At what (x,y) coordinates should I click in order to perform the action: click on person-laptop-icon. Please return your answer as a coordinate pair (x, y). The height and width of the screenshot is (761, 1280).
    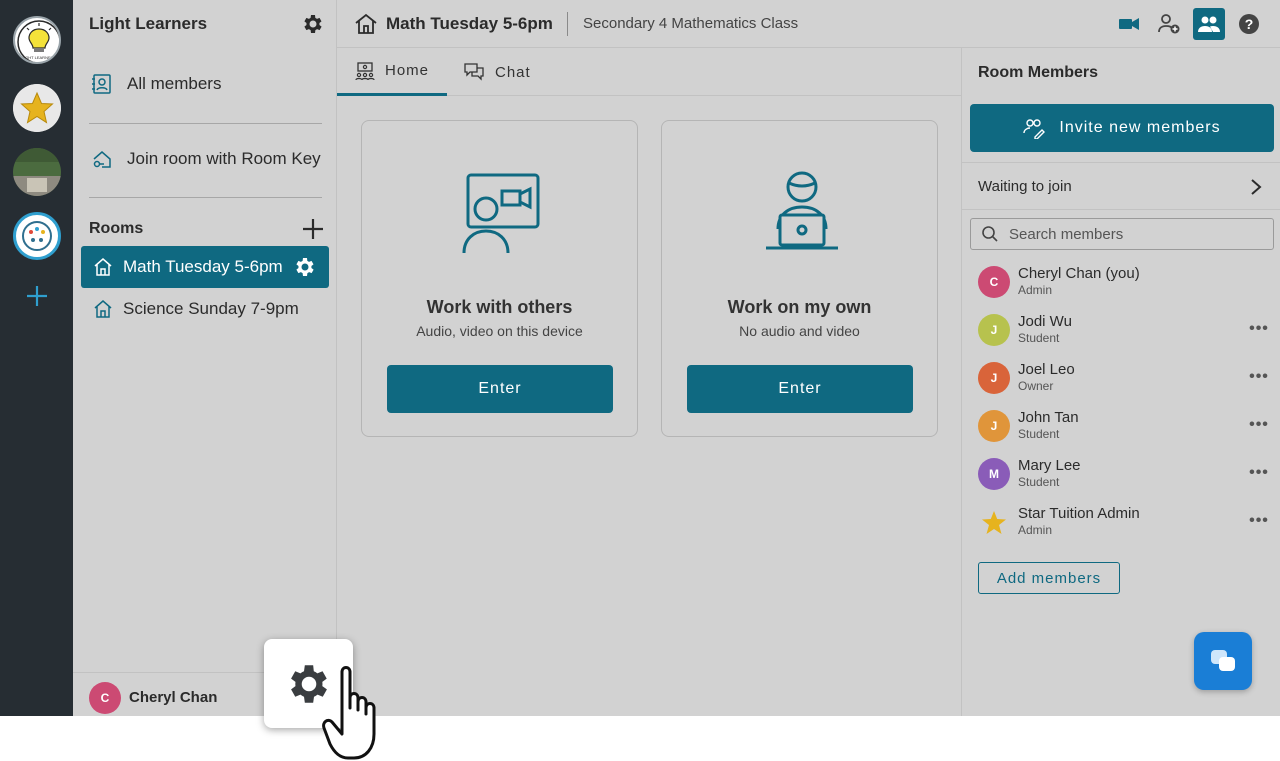
    Looking at the image, I should click on (802, 210).